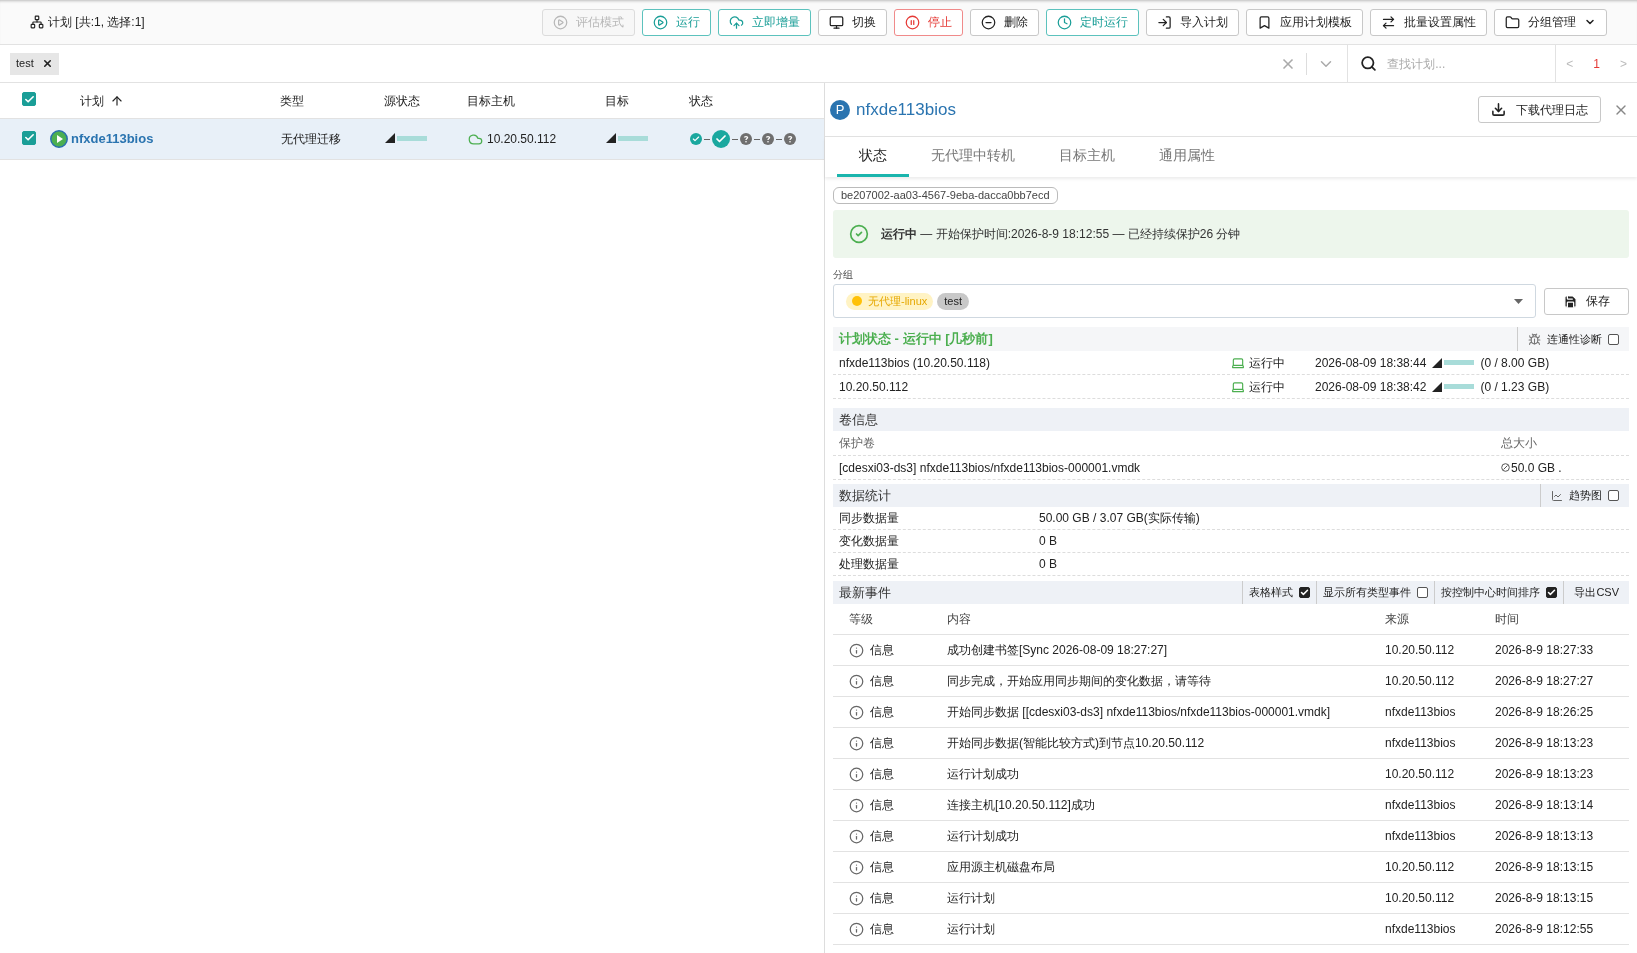  What do you see at coordinates (869, 541) in the screenshot?
I see `stat-label: 变化数据量` at bounding box center [869, 541].